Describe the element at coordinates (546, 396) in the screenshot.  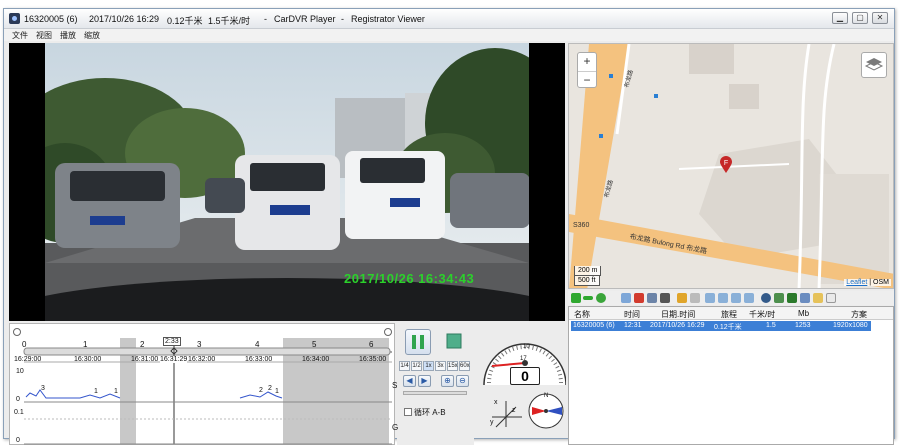
I see `compass-north: N` at that location.